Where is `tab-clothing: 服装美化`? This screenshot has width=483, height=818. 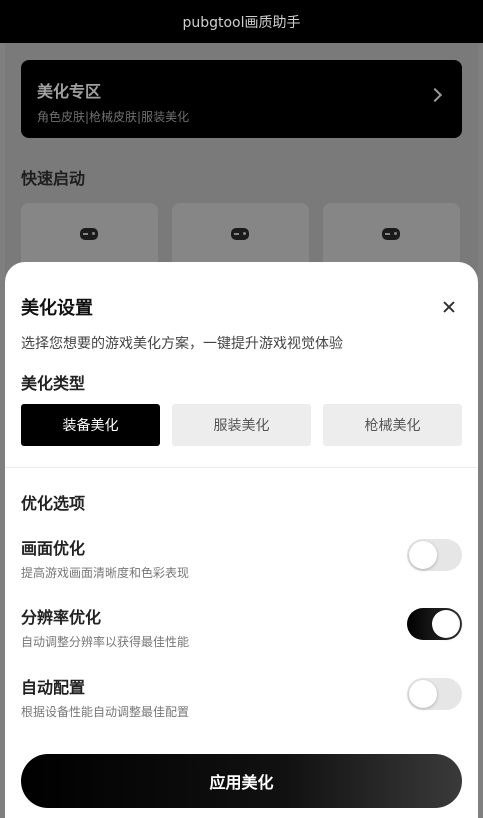 tab-clothing: 服装美化 is located at coordinates (241, 425).